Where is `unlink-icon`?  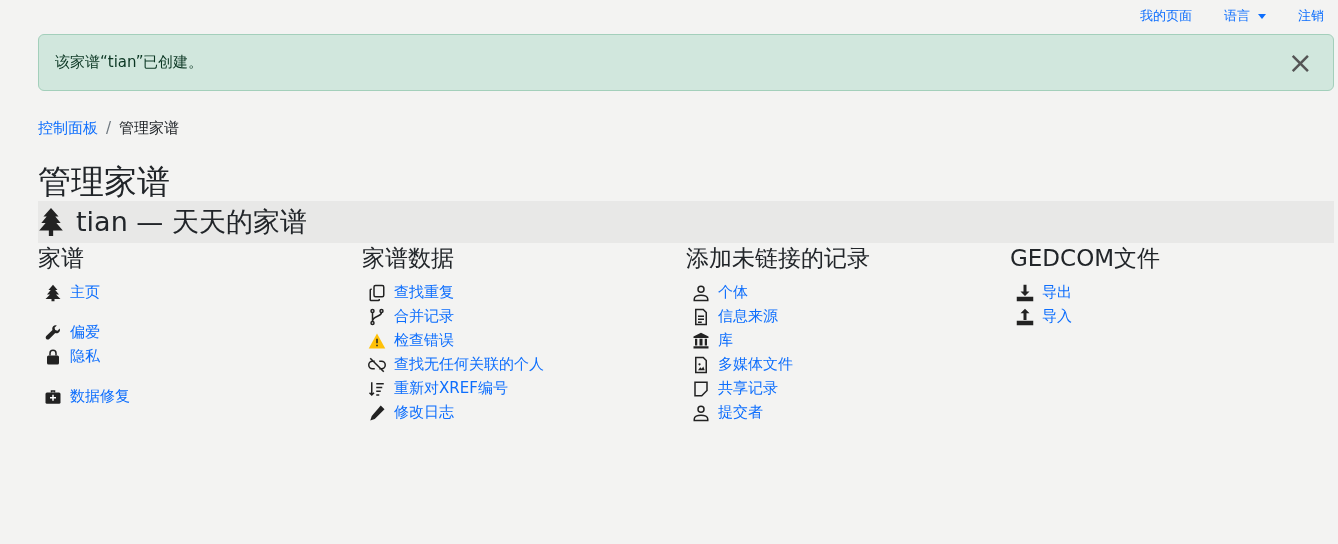 unlink-icon is located at coordinates (377, 364).